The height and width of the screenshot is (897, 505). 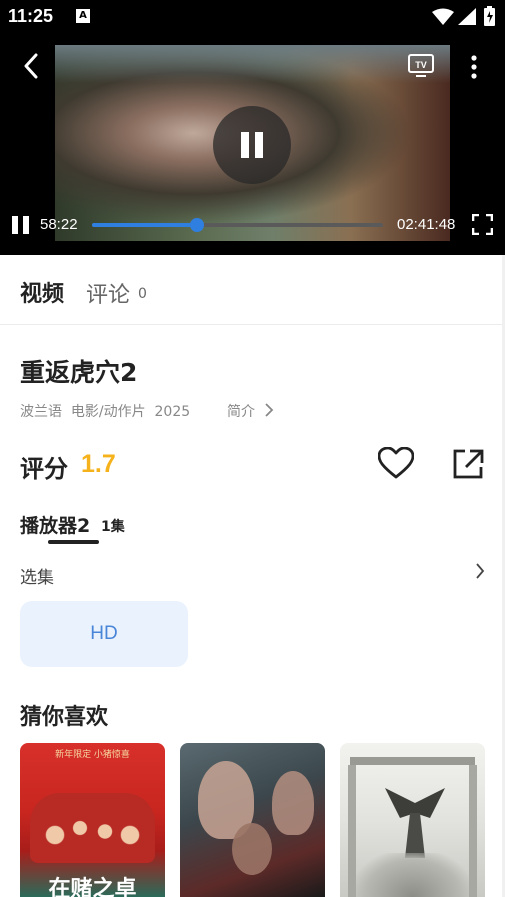 I want to click on battery-icon, so click(x=489, y=16).